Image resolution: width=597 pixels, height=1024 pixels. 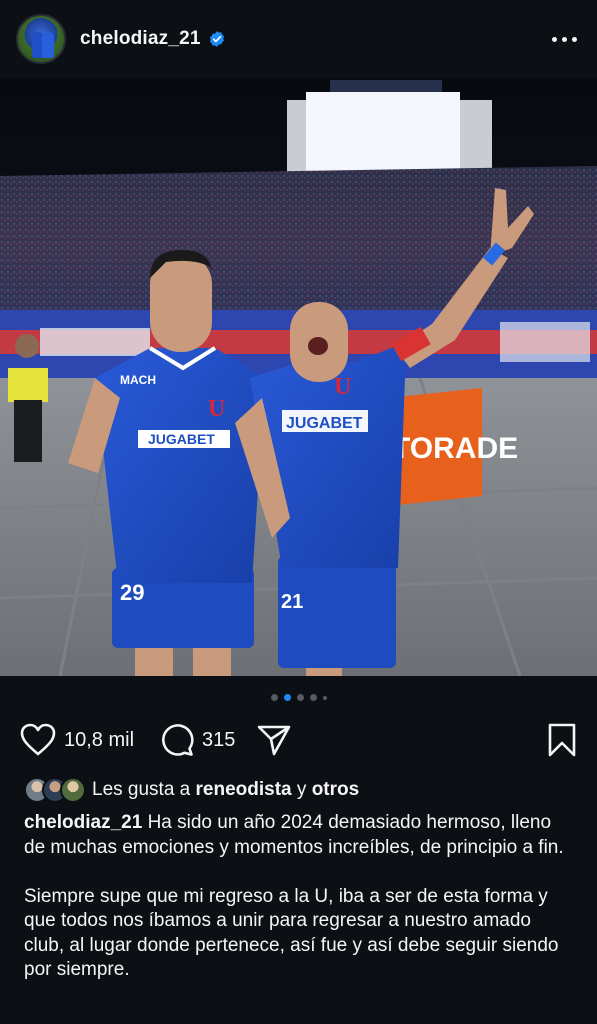 What do you see at coordinates (132, 592) in the screenshot?
I see `jersey-number-left: 29` at bounding box center [132, 592].